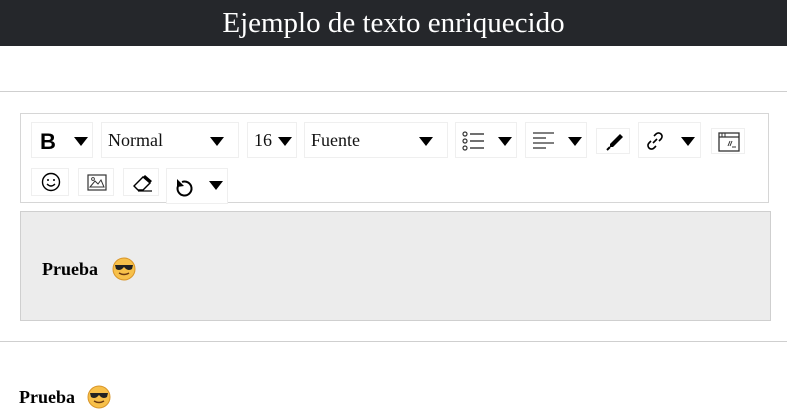  I want to click on page-header: Ejemplo de texto enriquecido, so click(393, 23).